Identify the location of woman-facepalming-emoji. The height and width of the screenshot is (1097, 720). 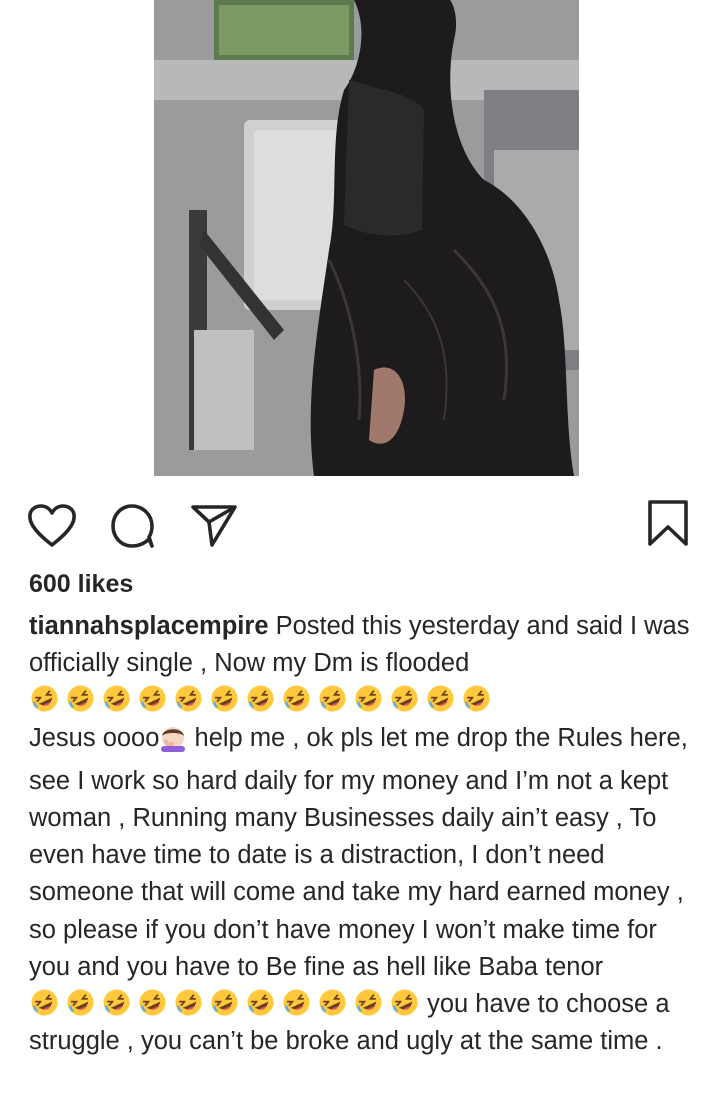
(173, 743).